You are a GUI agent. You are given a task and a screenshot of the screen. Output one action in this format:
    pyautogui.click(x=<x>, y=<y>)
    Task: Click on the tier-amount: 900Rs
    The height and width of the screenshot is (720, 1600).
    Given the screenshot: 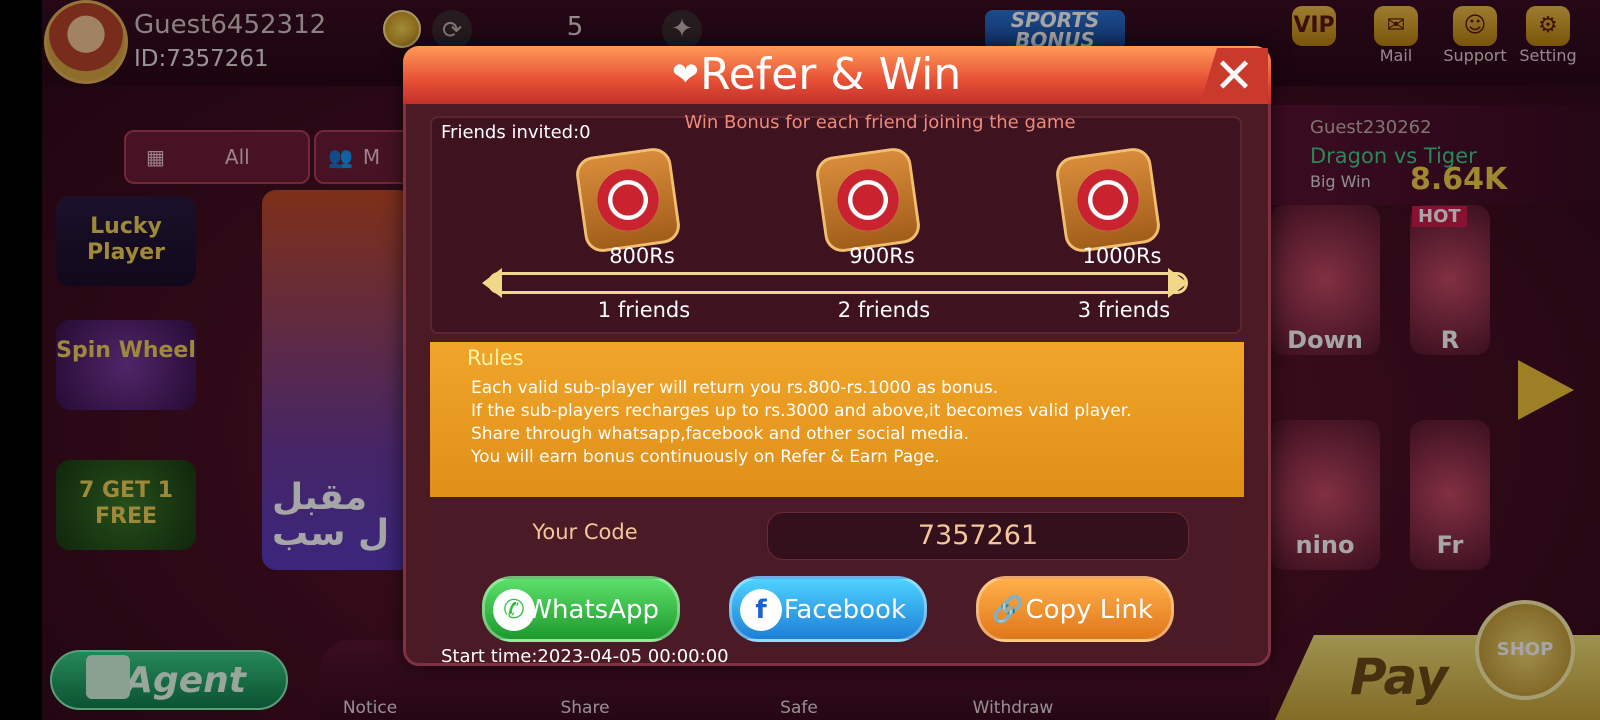 What is the action you would take?
    pyautogui.click(x=882, y=256)
    